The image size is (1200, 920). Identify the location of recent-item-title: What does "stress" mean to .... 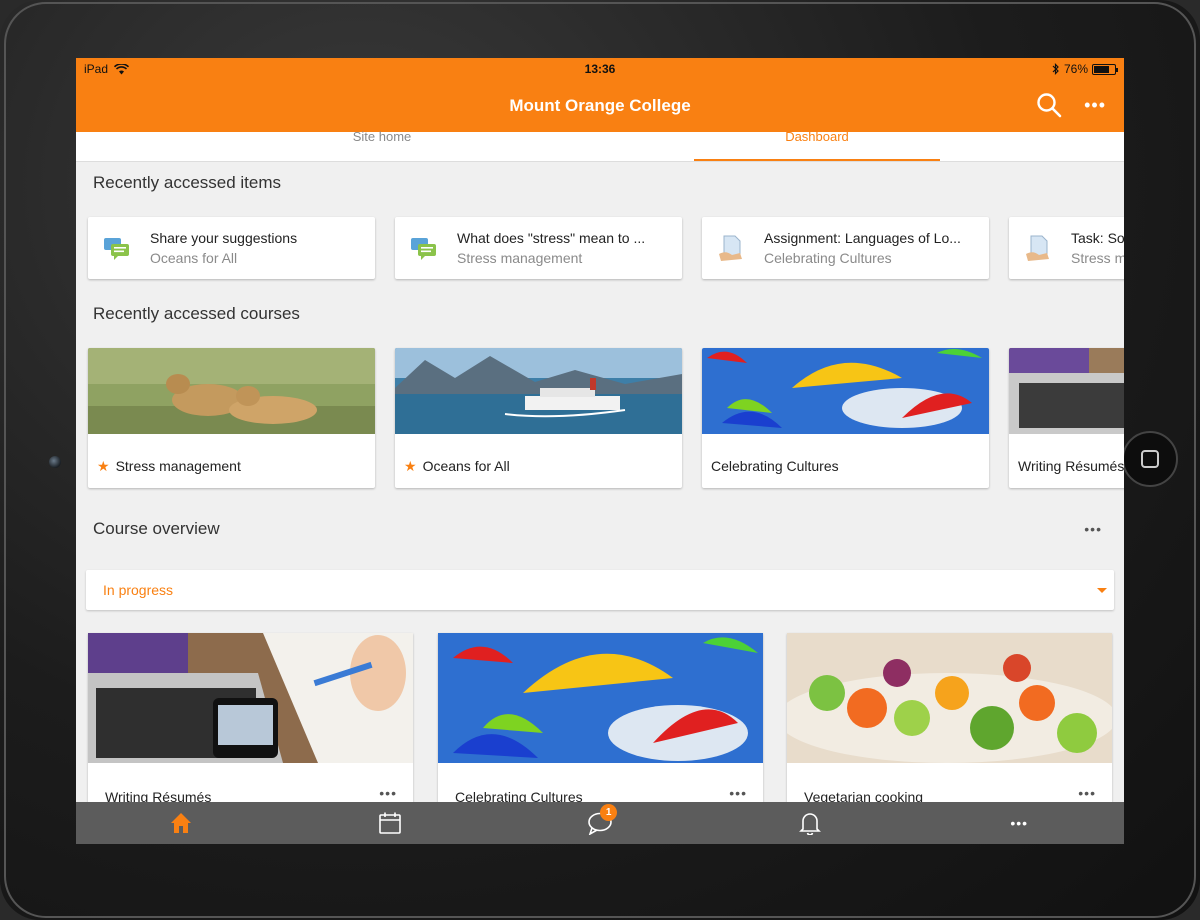
(551, 238).